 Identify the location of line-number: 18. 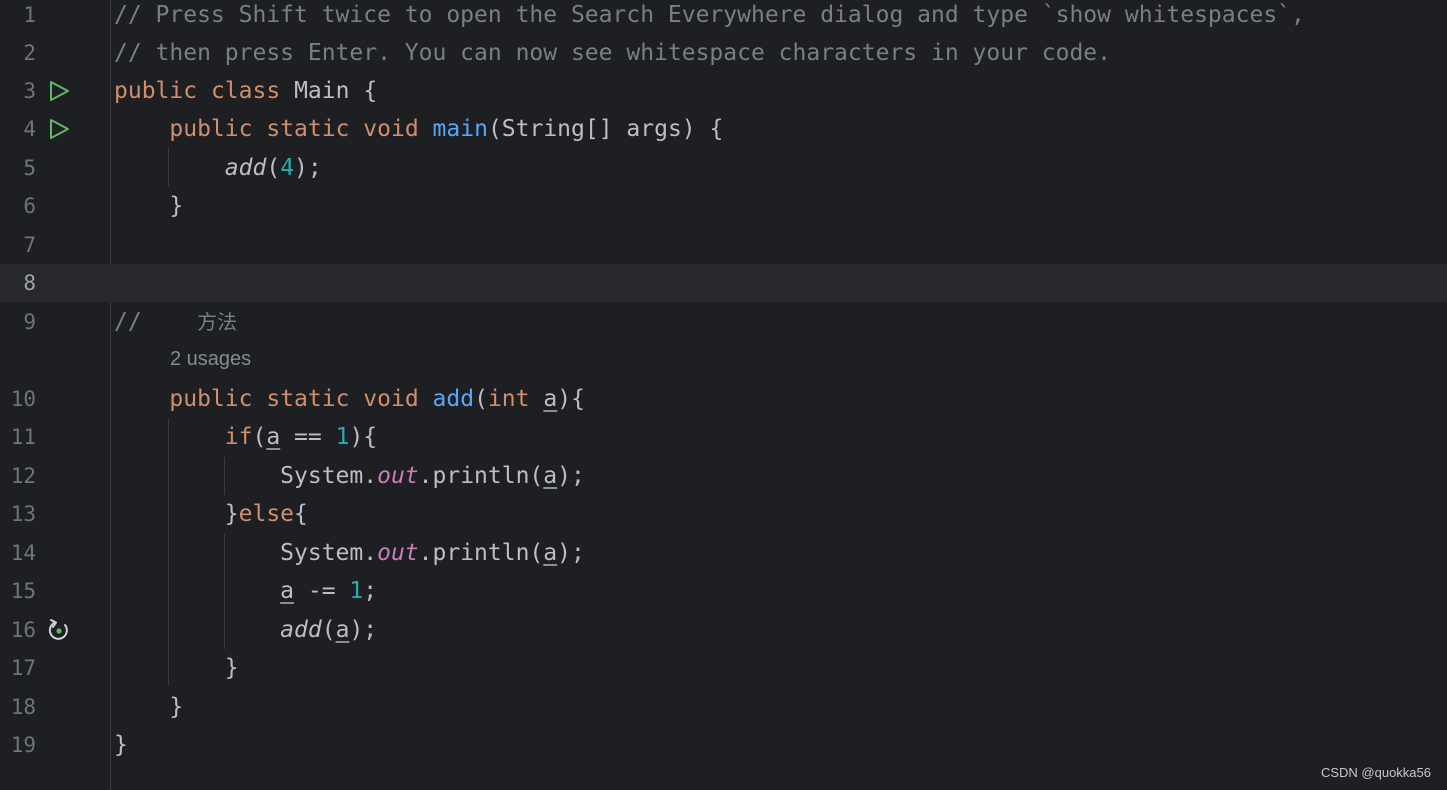
(23, 707).